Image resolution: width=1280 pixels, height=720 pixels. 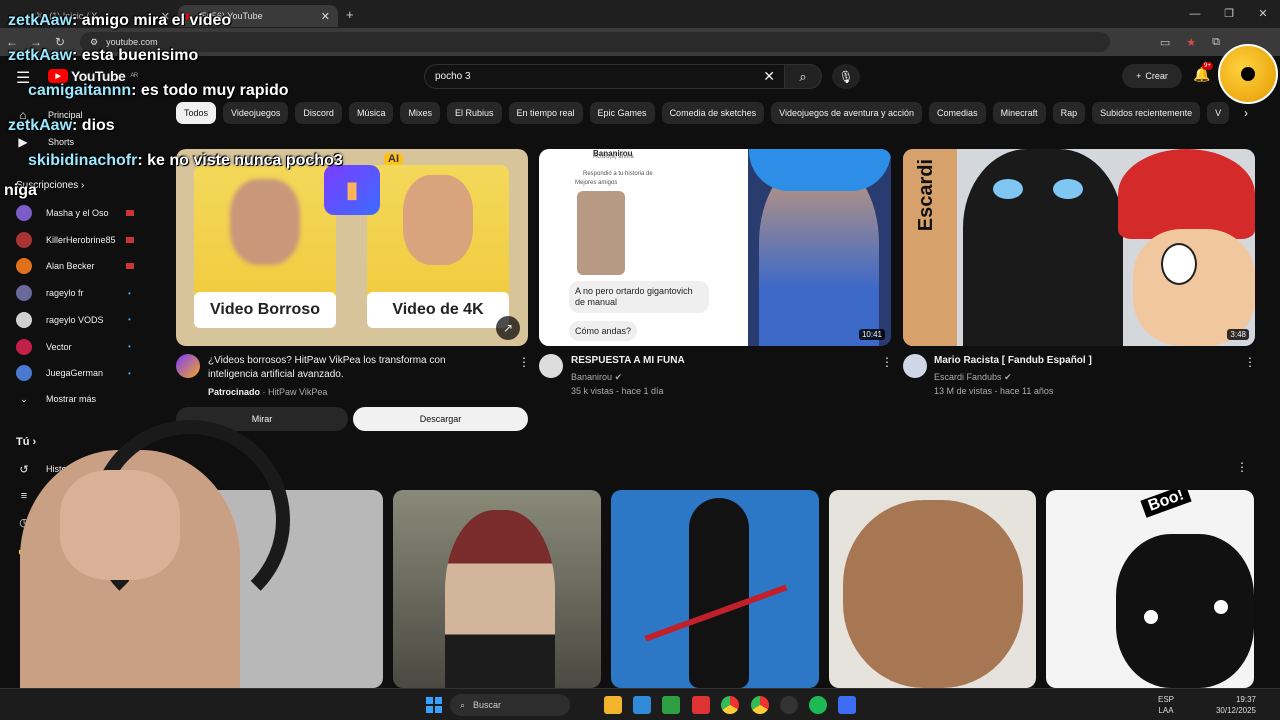 What do you see at coordinates (1246, 113) in the screenshot?
I see `chevron-right-icon: ›` at bounding box center [1246, 113].